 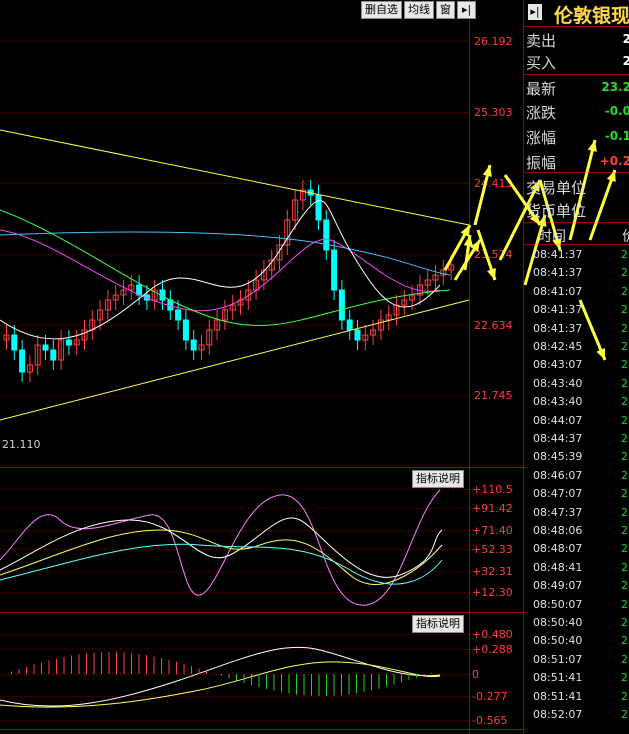 What do you see at coordinates (492, 489) in the screenshot?
I see `indicator1-axis-label: +110.5` at bounding box center [492, 489].